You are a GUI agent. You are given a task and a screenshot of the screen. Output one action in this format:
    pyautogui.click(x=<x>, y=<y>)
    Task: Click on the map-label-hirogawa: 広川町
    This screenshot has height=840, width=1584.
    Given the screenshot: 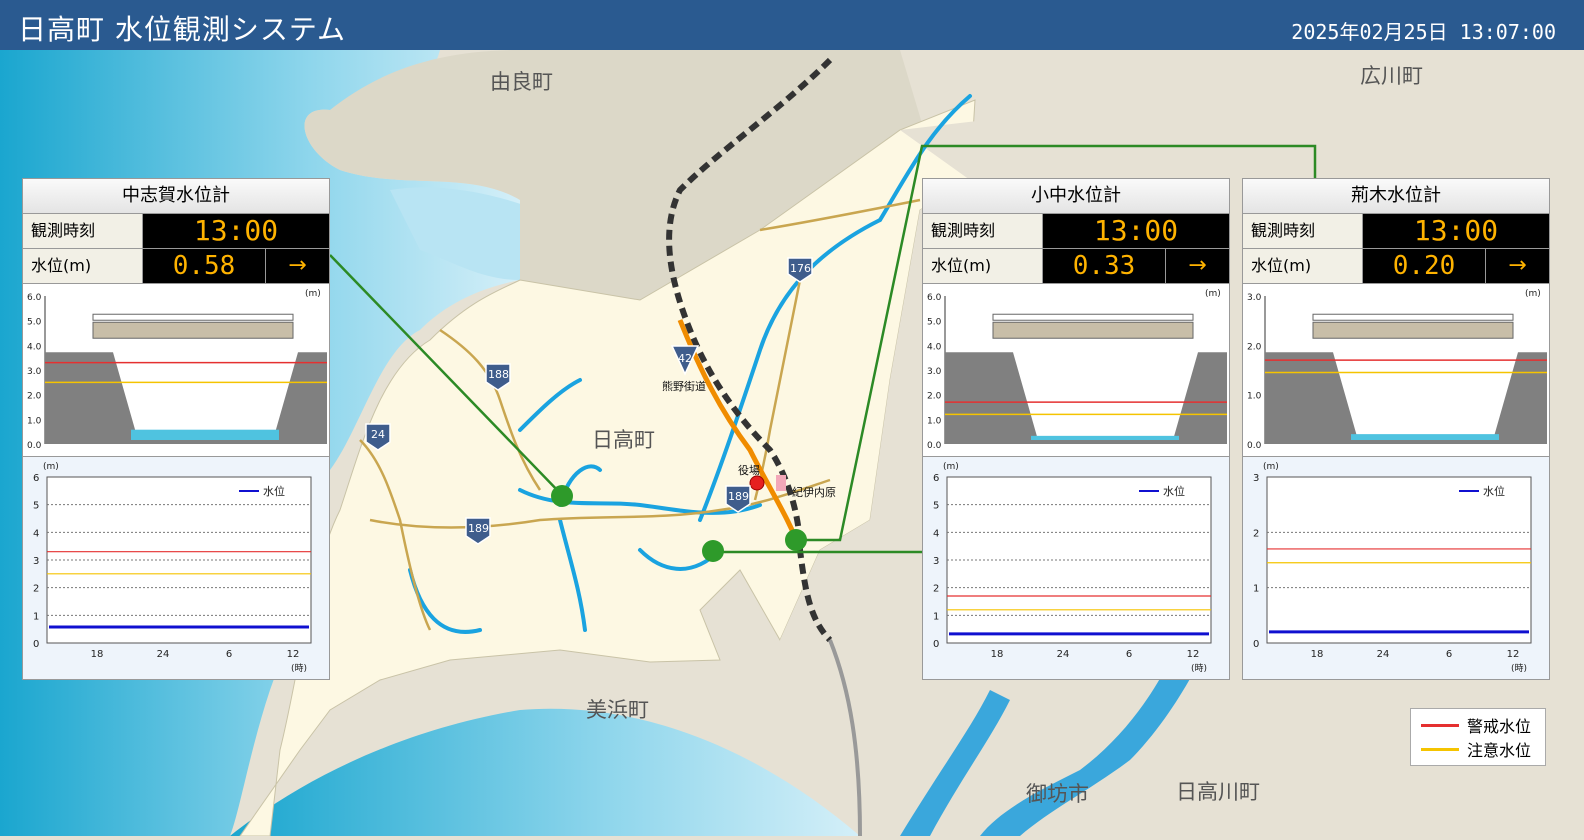 What is the action you would take?
    pyautogui.click(x=1391, y=76)
    